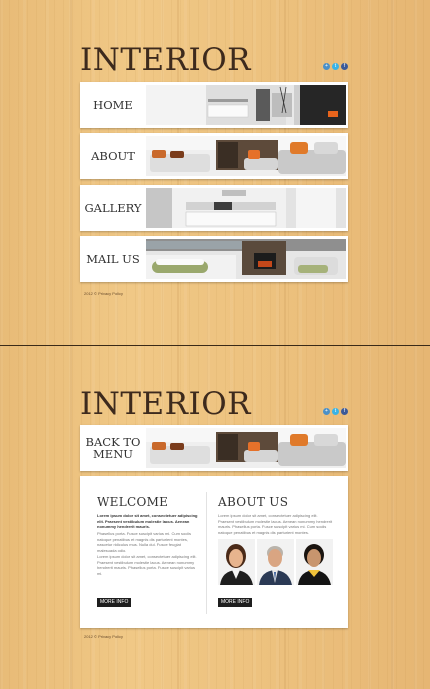  What do you see at coordinates (206, 553) in the screenshot?
I see `column-divider` at bounding box center [206, 553].